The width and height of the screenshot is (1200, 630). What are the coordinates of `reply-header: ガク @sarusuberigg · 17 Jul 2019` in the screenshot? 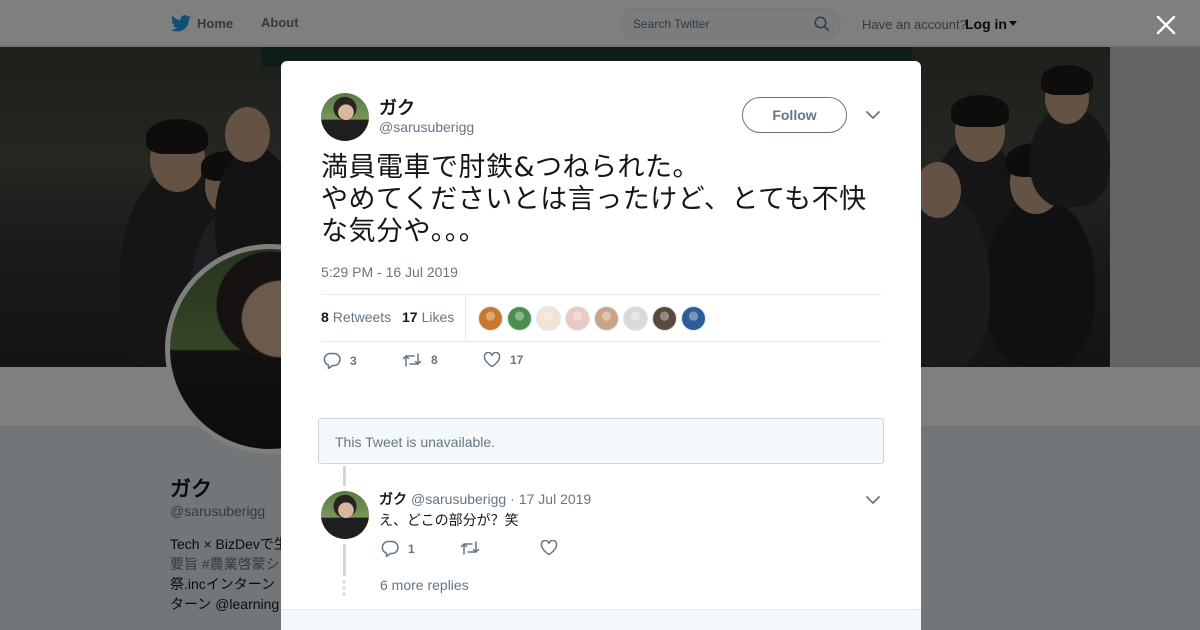 It's located at (485, 499).